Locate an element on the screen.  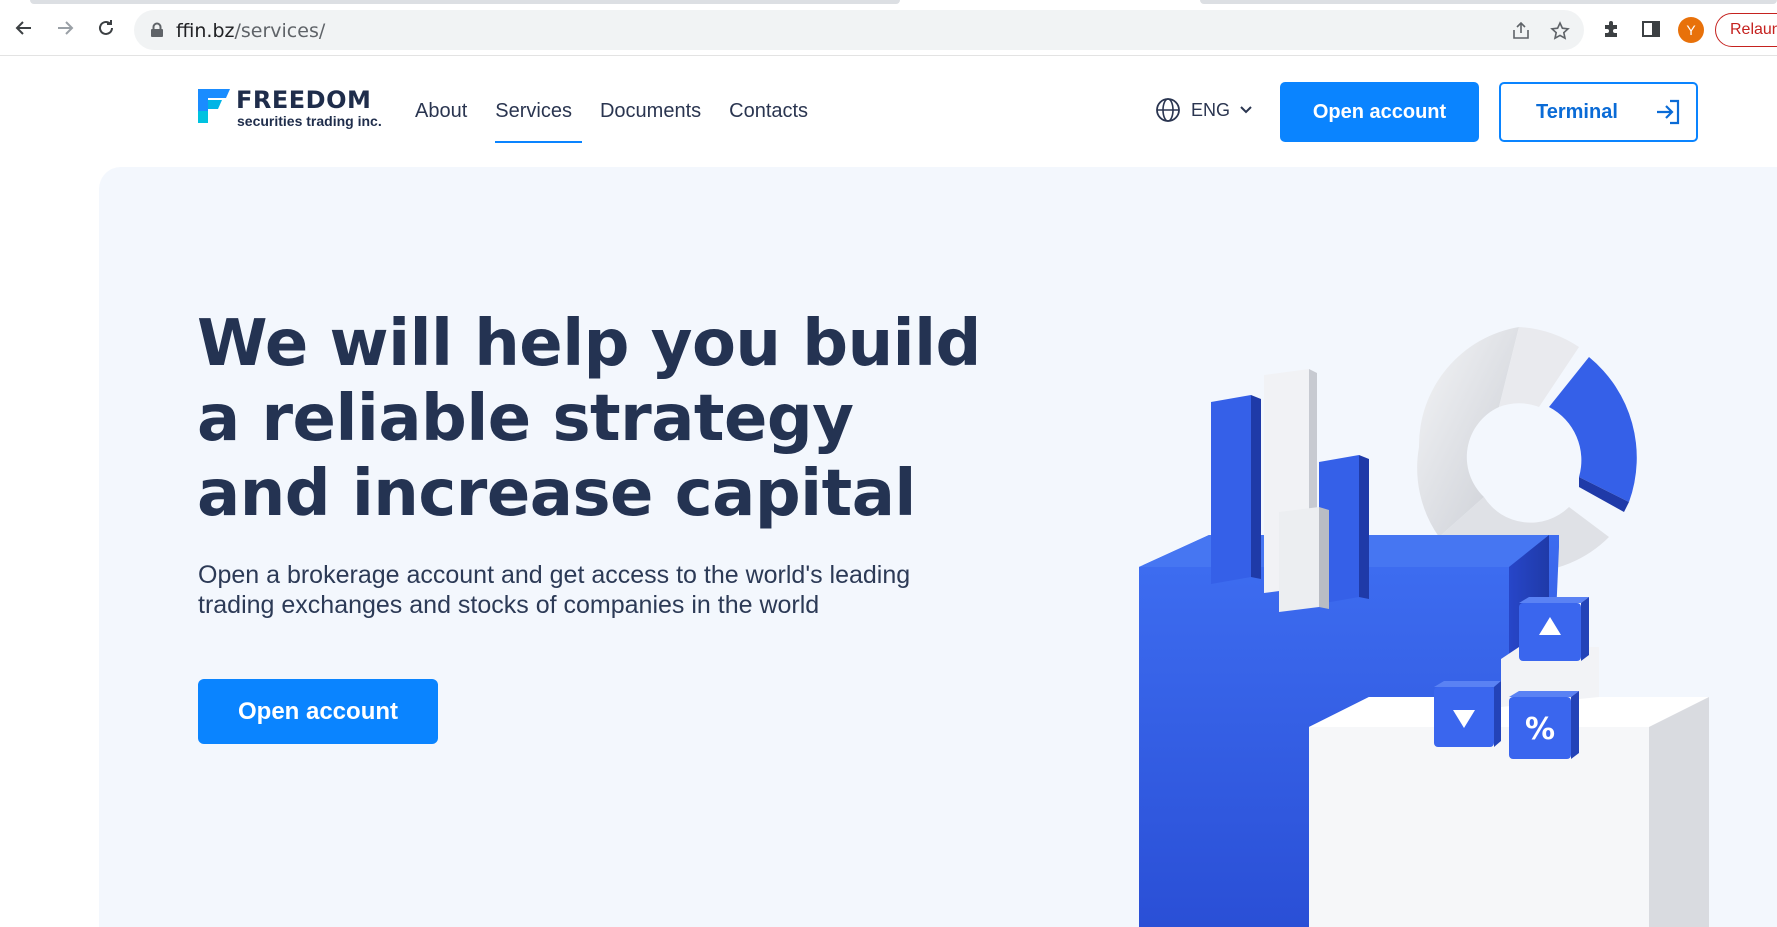
lock-icon is located at coordinates (157, 32).